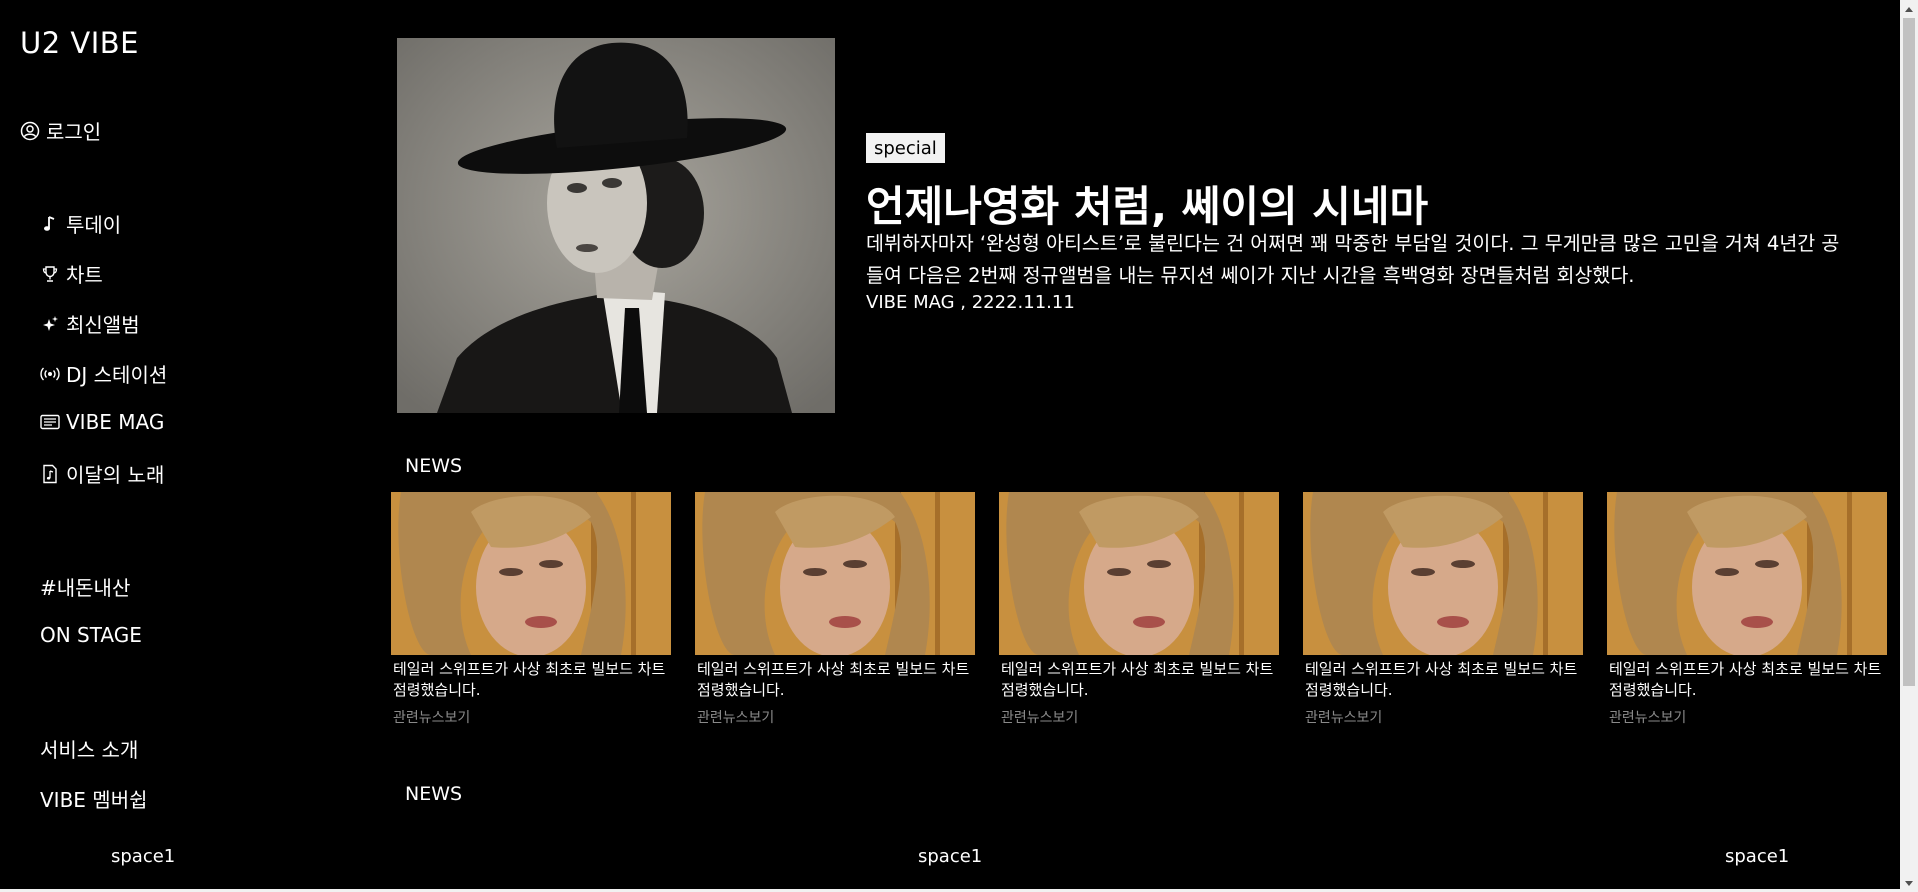 The width and height of the screenshot is (1918, 892). I want to click on nav-item-song-of-month: 이달의 노래, so click(102, 473).